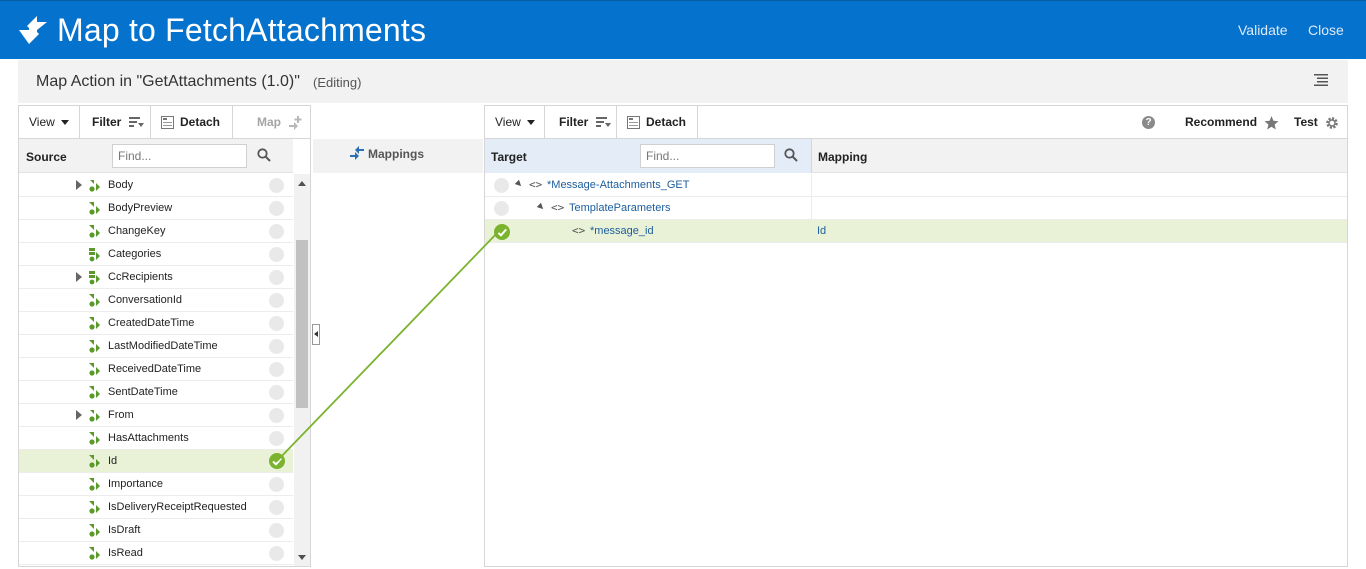 Image resolution: width=1366 pixels, height=569 pixels. Describe the element at coordinates (396, 154) in the screenshot. I see `mappings-label: Mappings` at that location.